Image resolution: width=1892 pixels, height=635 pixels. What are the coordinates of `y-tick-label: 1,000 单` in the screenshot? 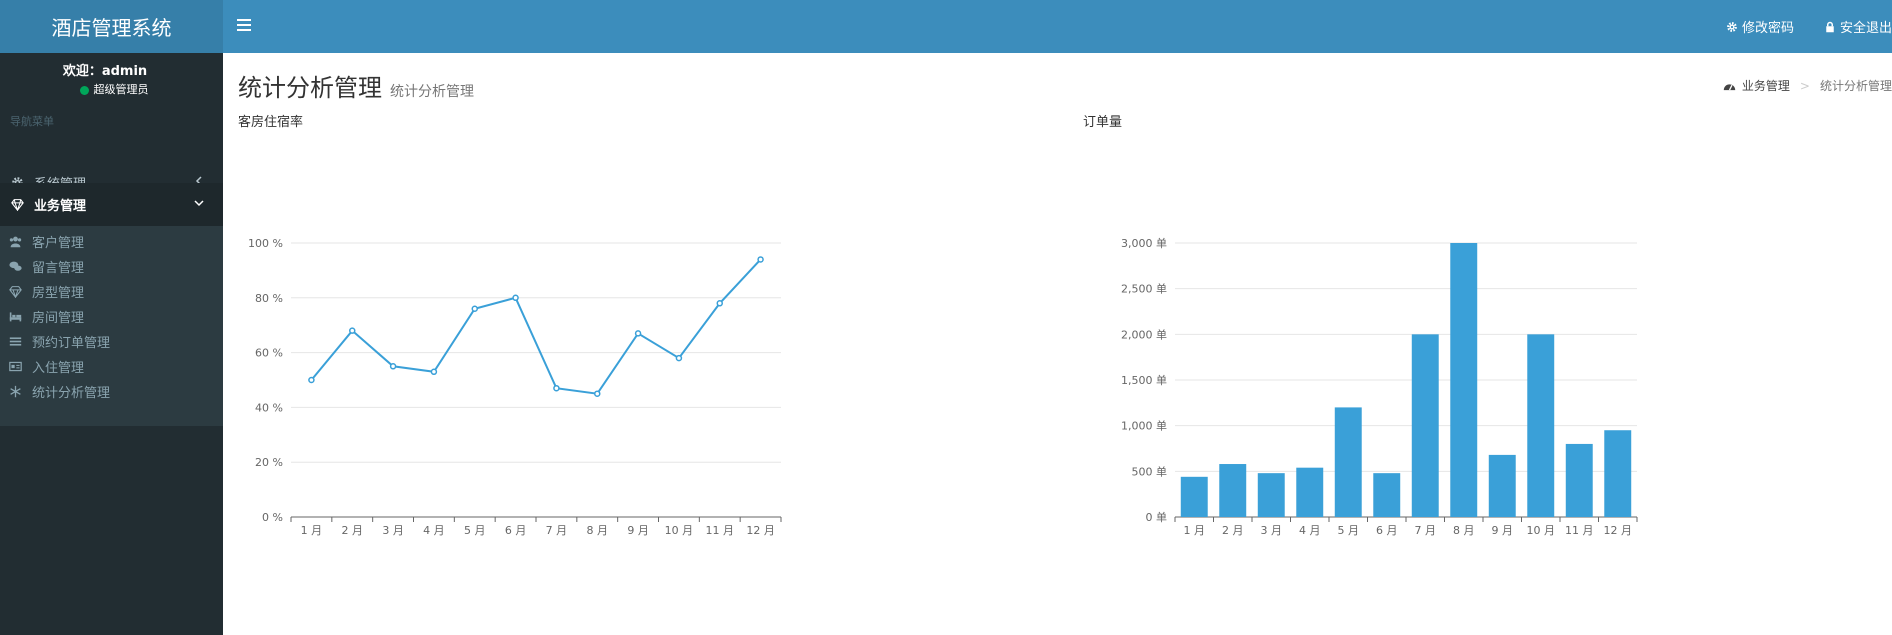 It's located at (1144, 426).